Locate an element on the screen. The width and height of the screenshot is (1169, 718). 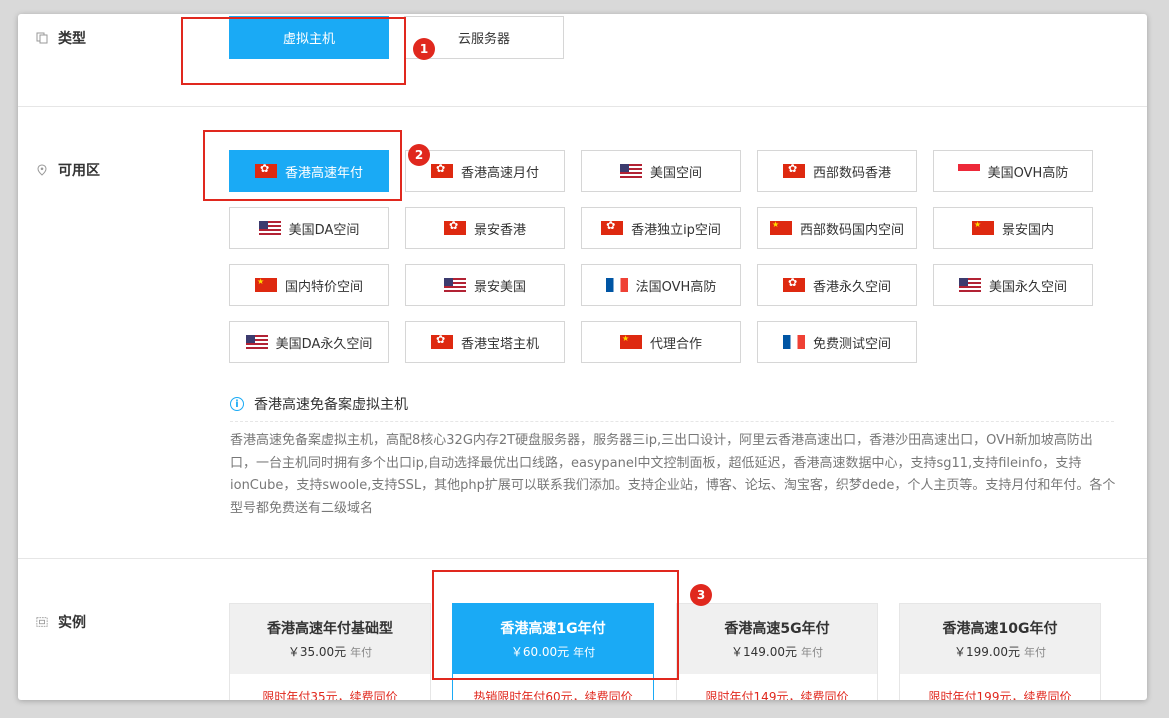
plan-name: 香港高速10G年付 is located at coordinates (1000, 629).